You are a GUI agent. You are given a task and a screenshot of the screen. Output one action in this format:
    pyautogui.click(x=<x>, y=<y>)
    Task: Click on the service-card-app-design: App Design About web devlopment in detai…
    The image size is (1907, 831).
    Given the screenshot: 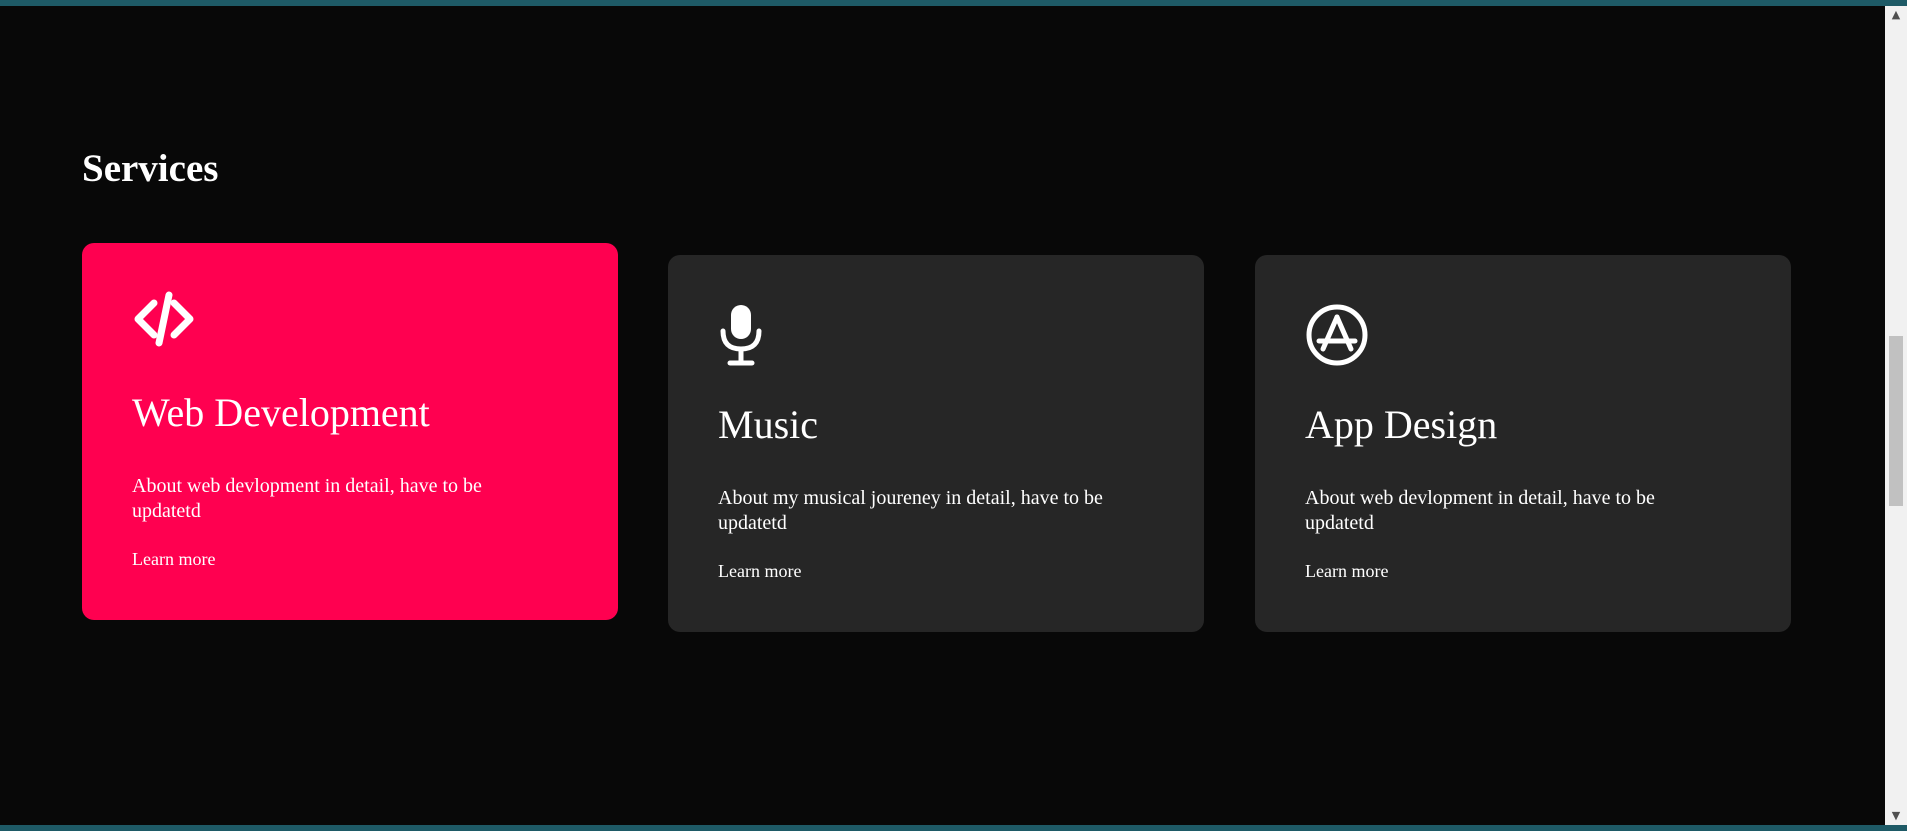 What is the action you would take?
    pyautogui.click(x=1523, y=443)
    